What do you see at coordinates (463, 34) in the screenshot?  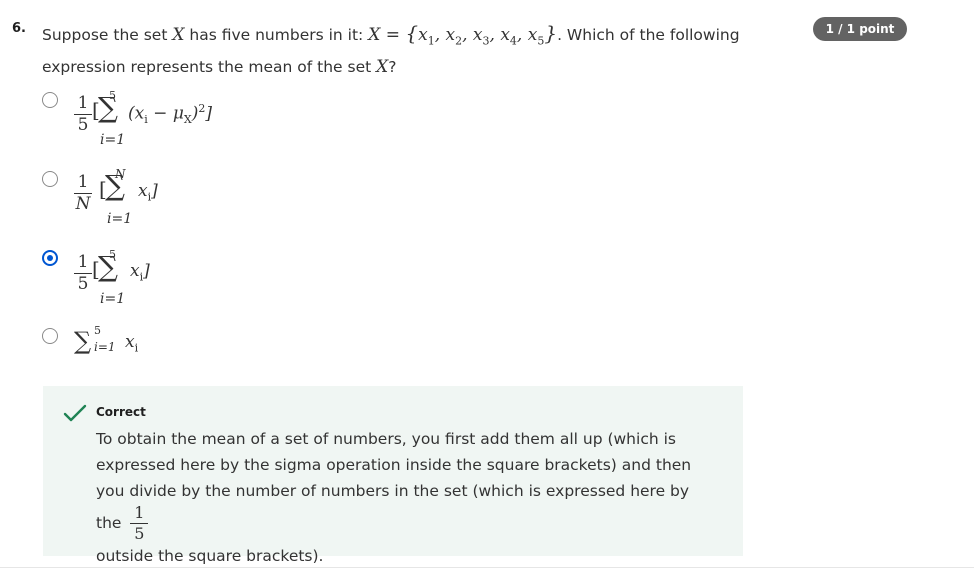 I see `set-definition: X = {x1, x2, x3, x4, x5}` at bounding box center [463, 34].